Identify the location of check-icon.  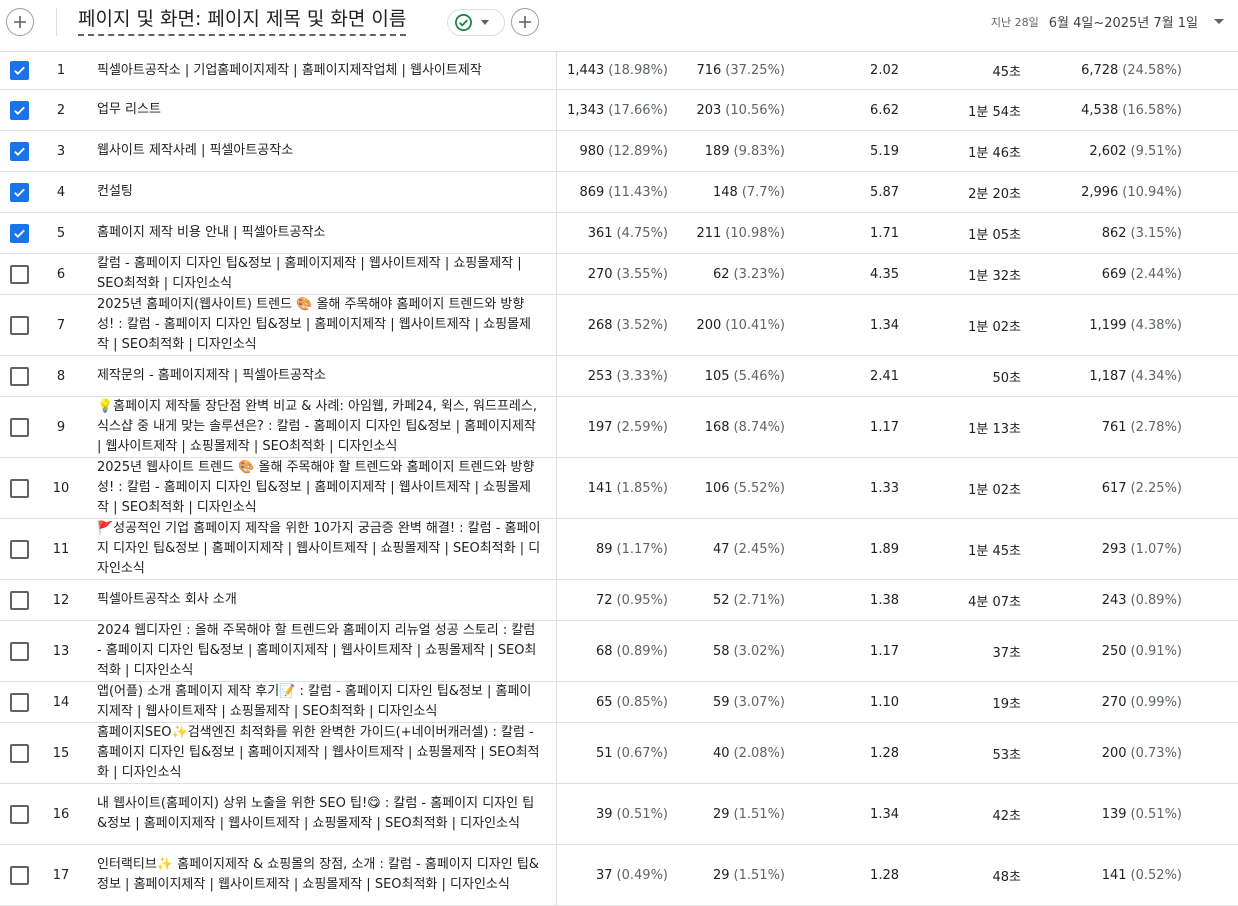
(19, 71).